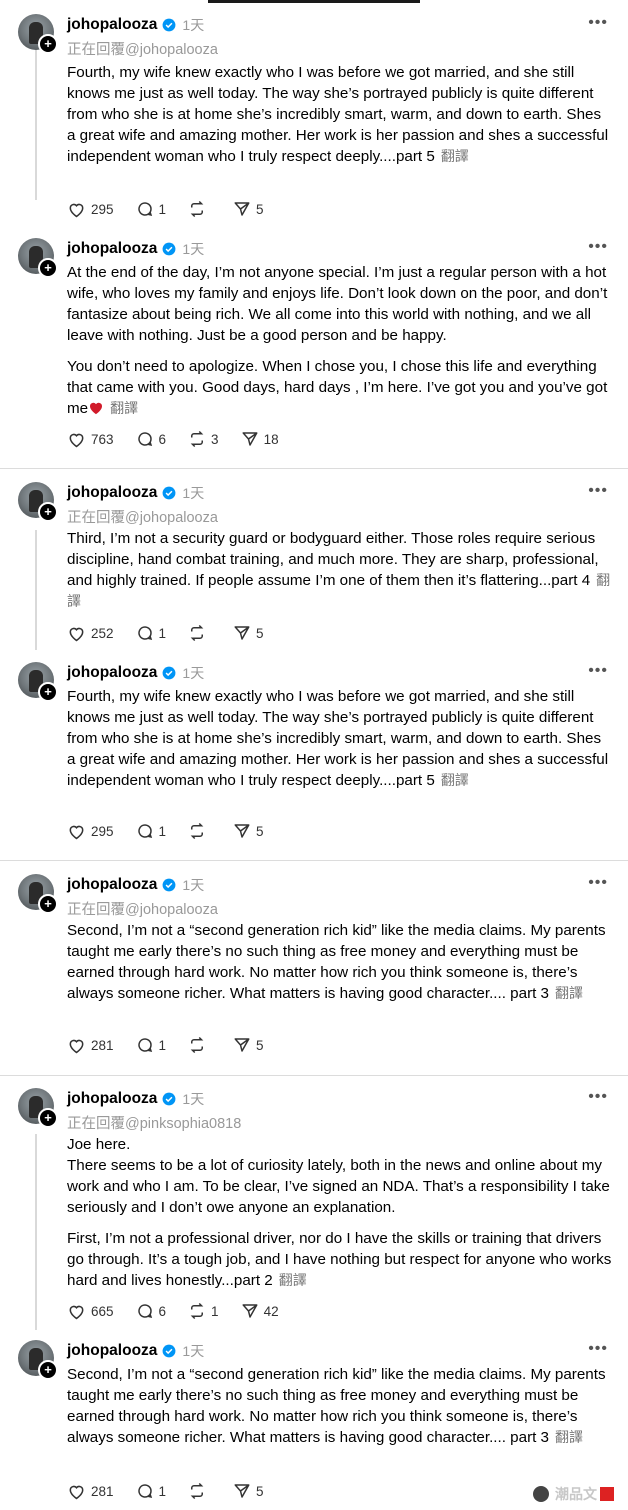 The height and width of the screenshot is (1510, 628). I want to click on reply-to-label: 正在回覆@johopalooza, so click(142, 518).